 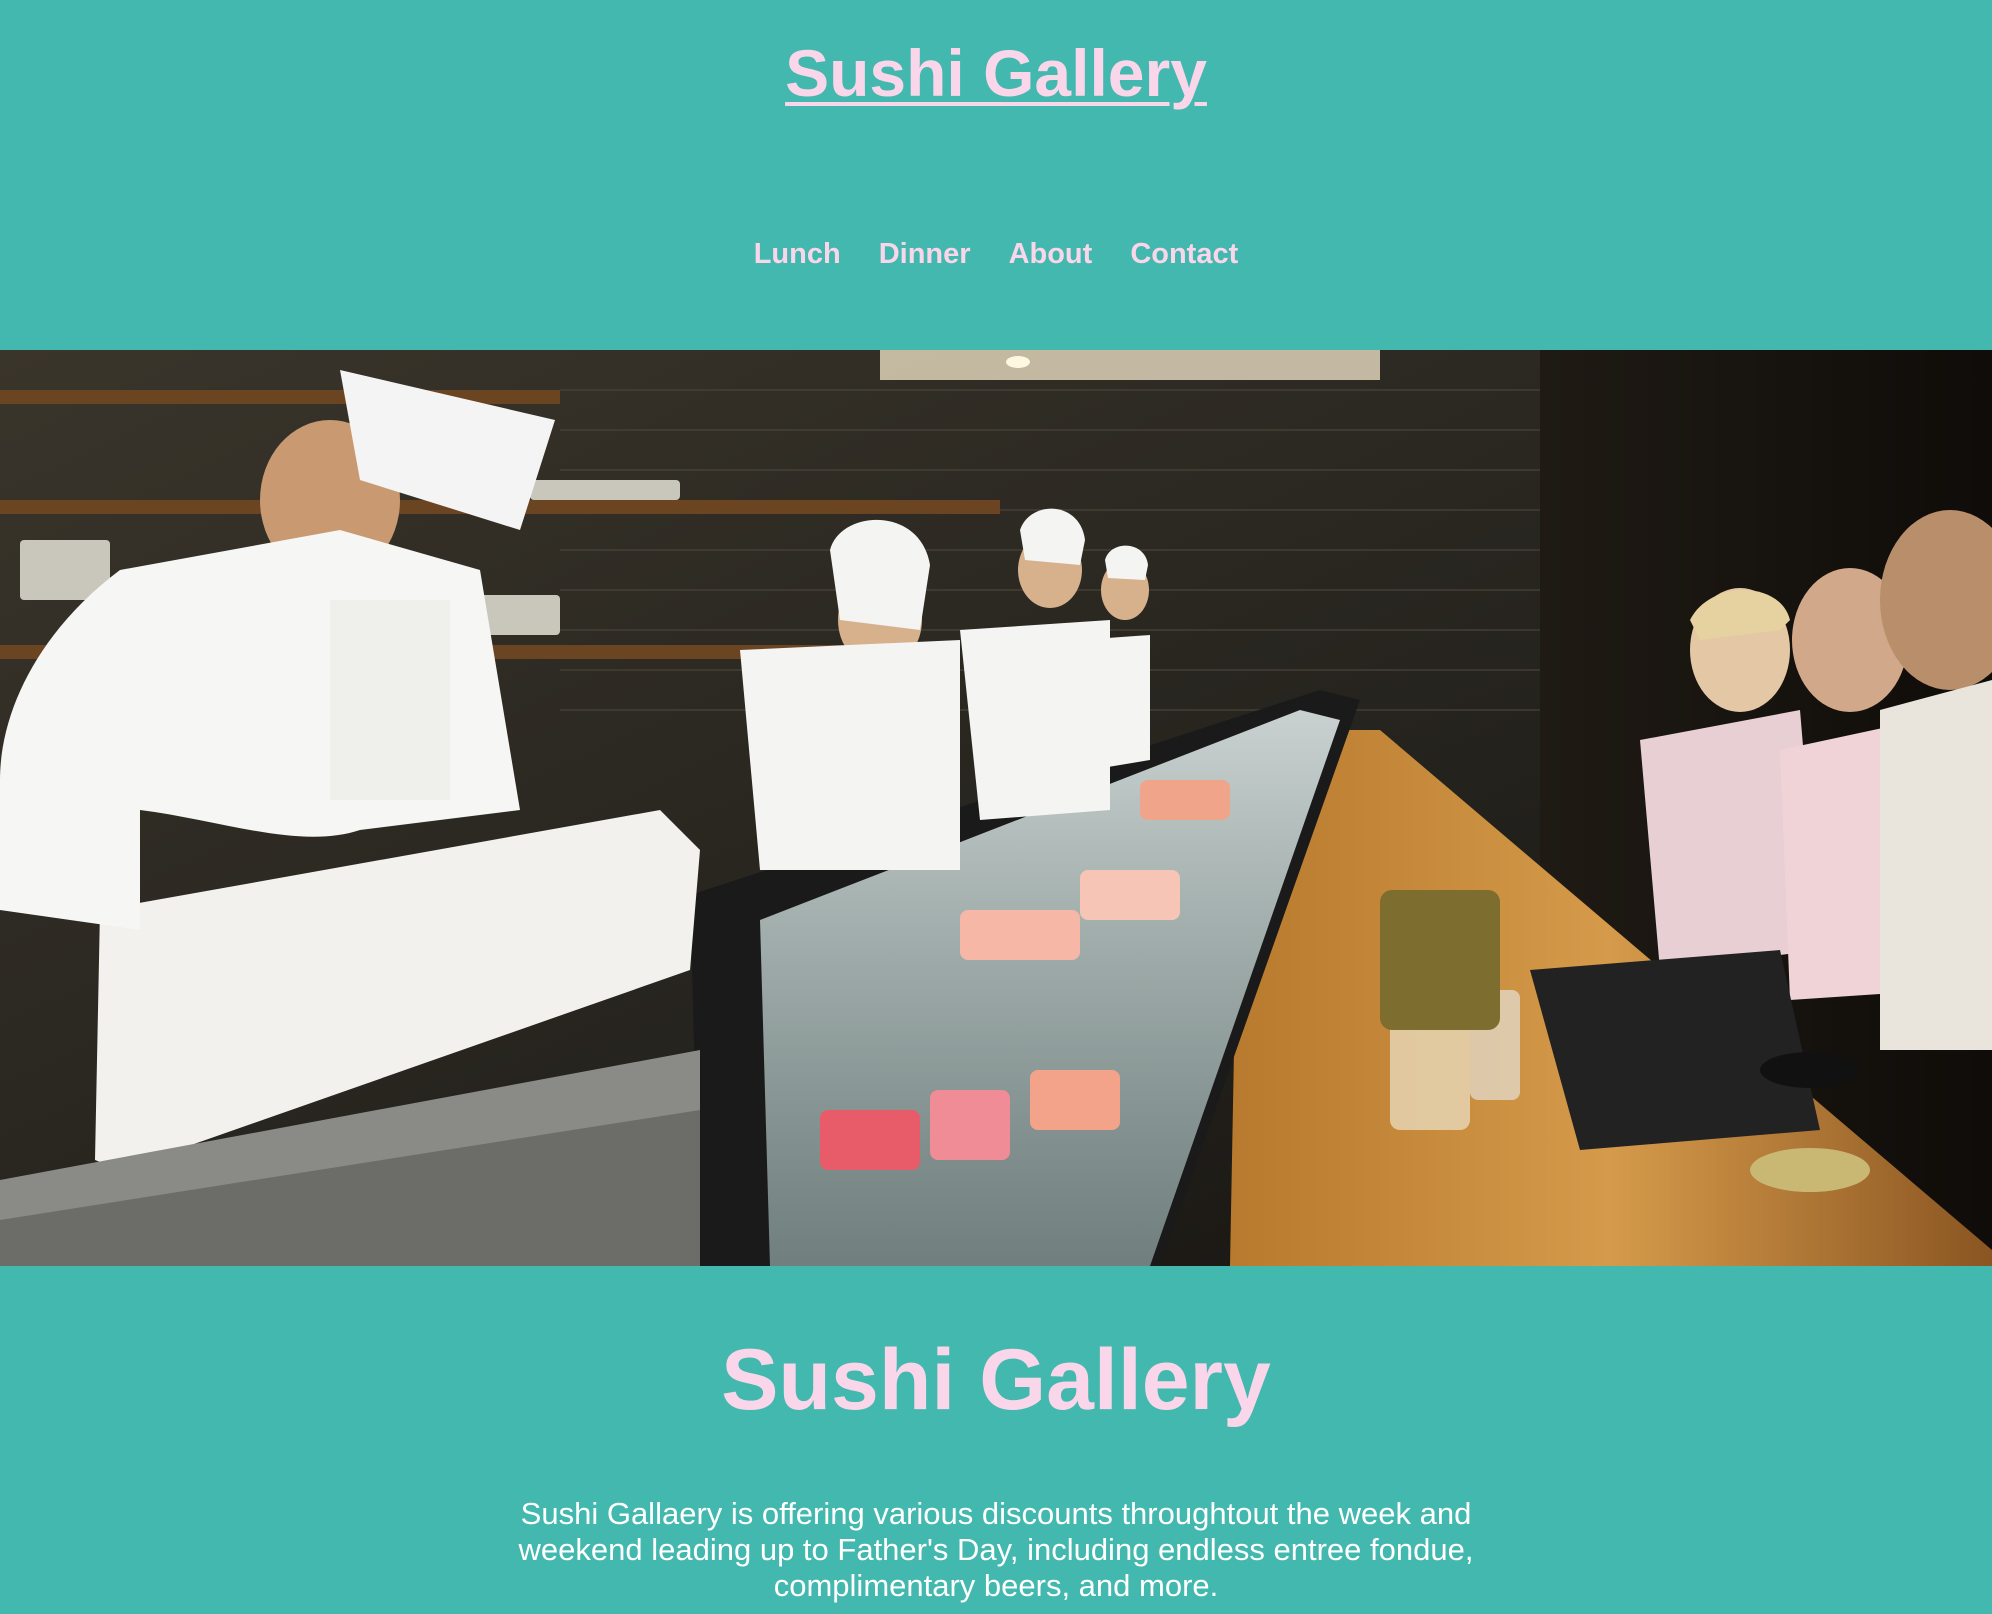 What do you see at coordinates (1051, 254) in the screenshot?
I see `nav-link-about: About` at bounding box center [1051, 254].